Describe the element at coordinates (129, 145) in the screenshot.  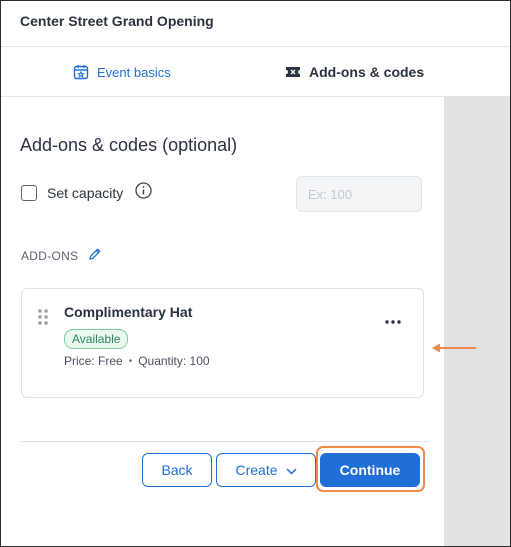
I see `section-title: Add-ons & codes (optional)` at that location.